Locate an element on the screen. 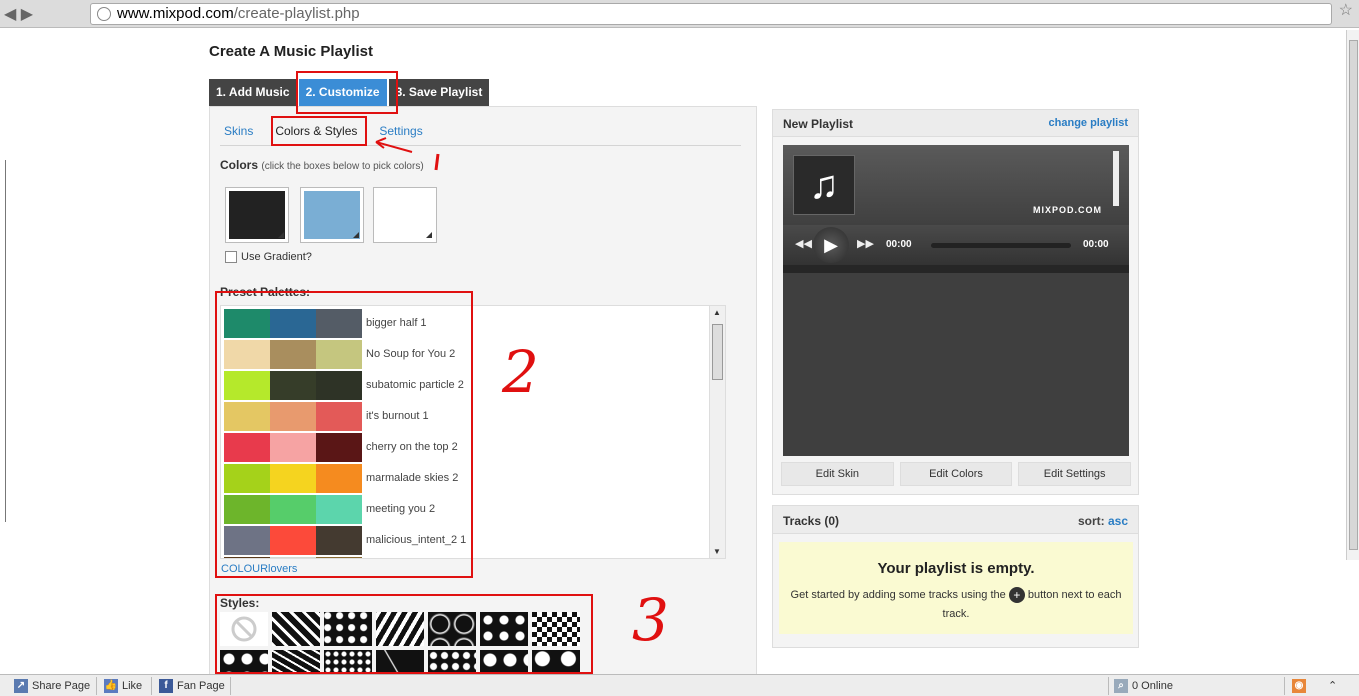  progress-bar is located at coordinates (1001, 245).